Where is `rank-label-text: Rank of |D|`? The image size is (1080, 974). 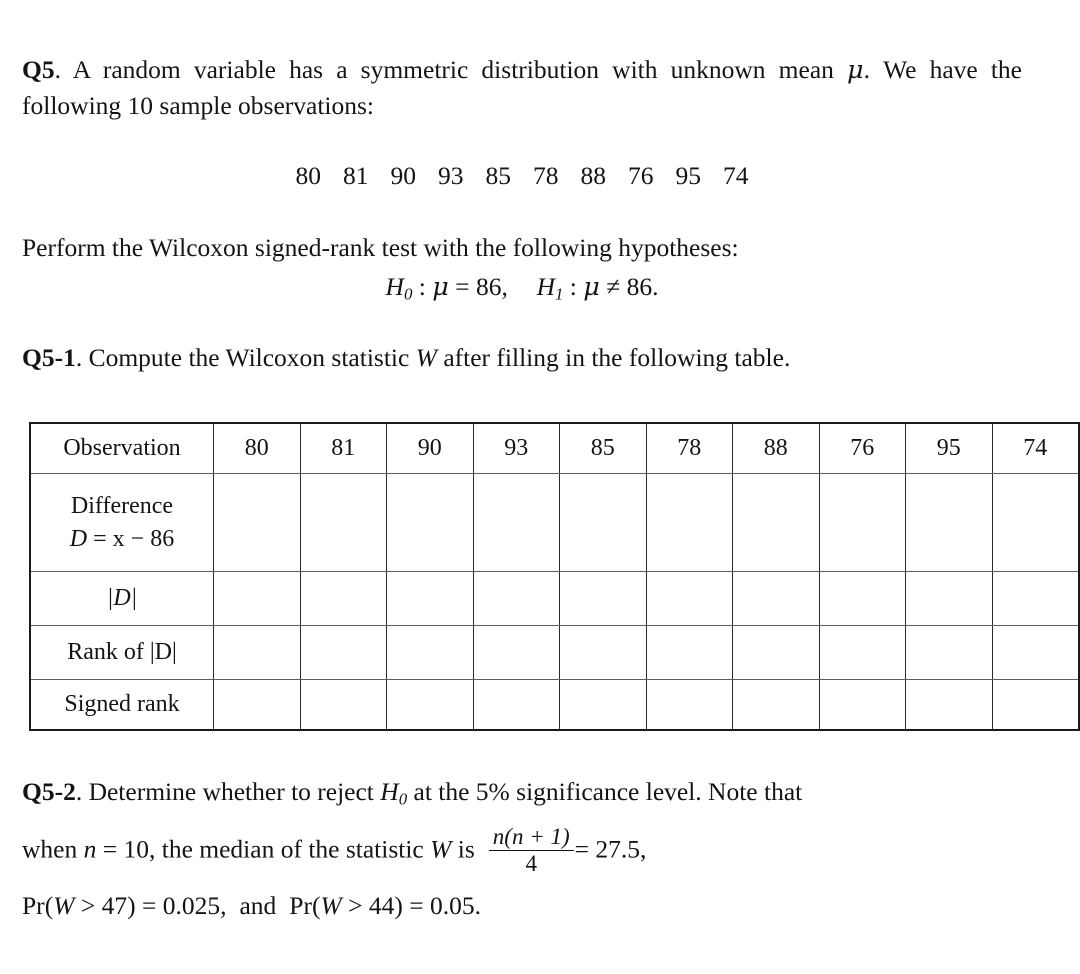 rank-label-text: Rank of |D| is located at coordinates (122, 652).